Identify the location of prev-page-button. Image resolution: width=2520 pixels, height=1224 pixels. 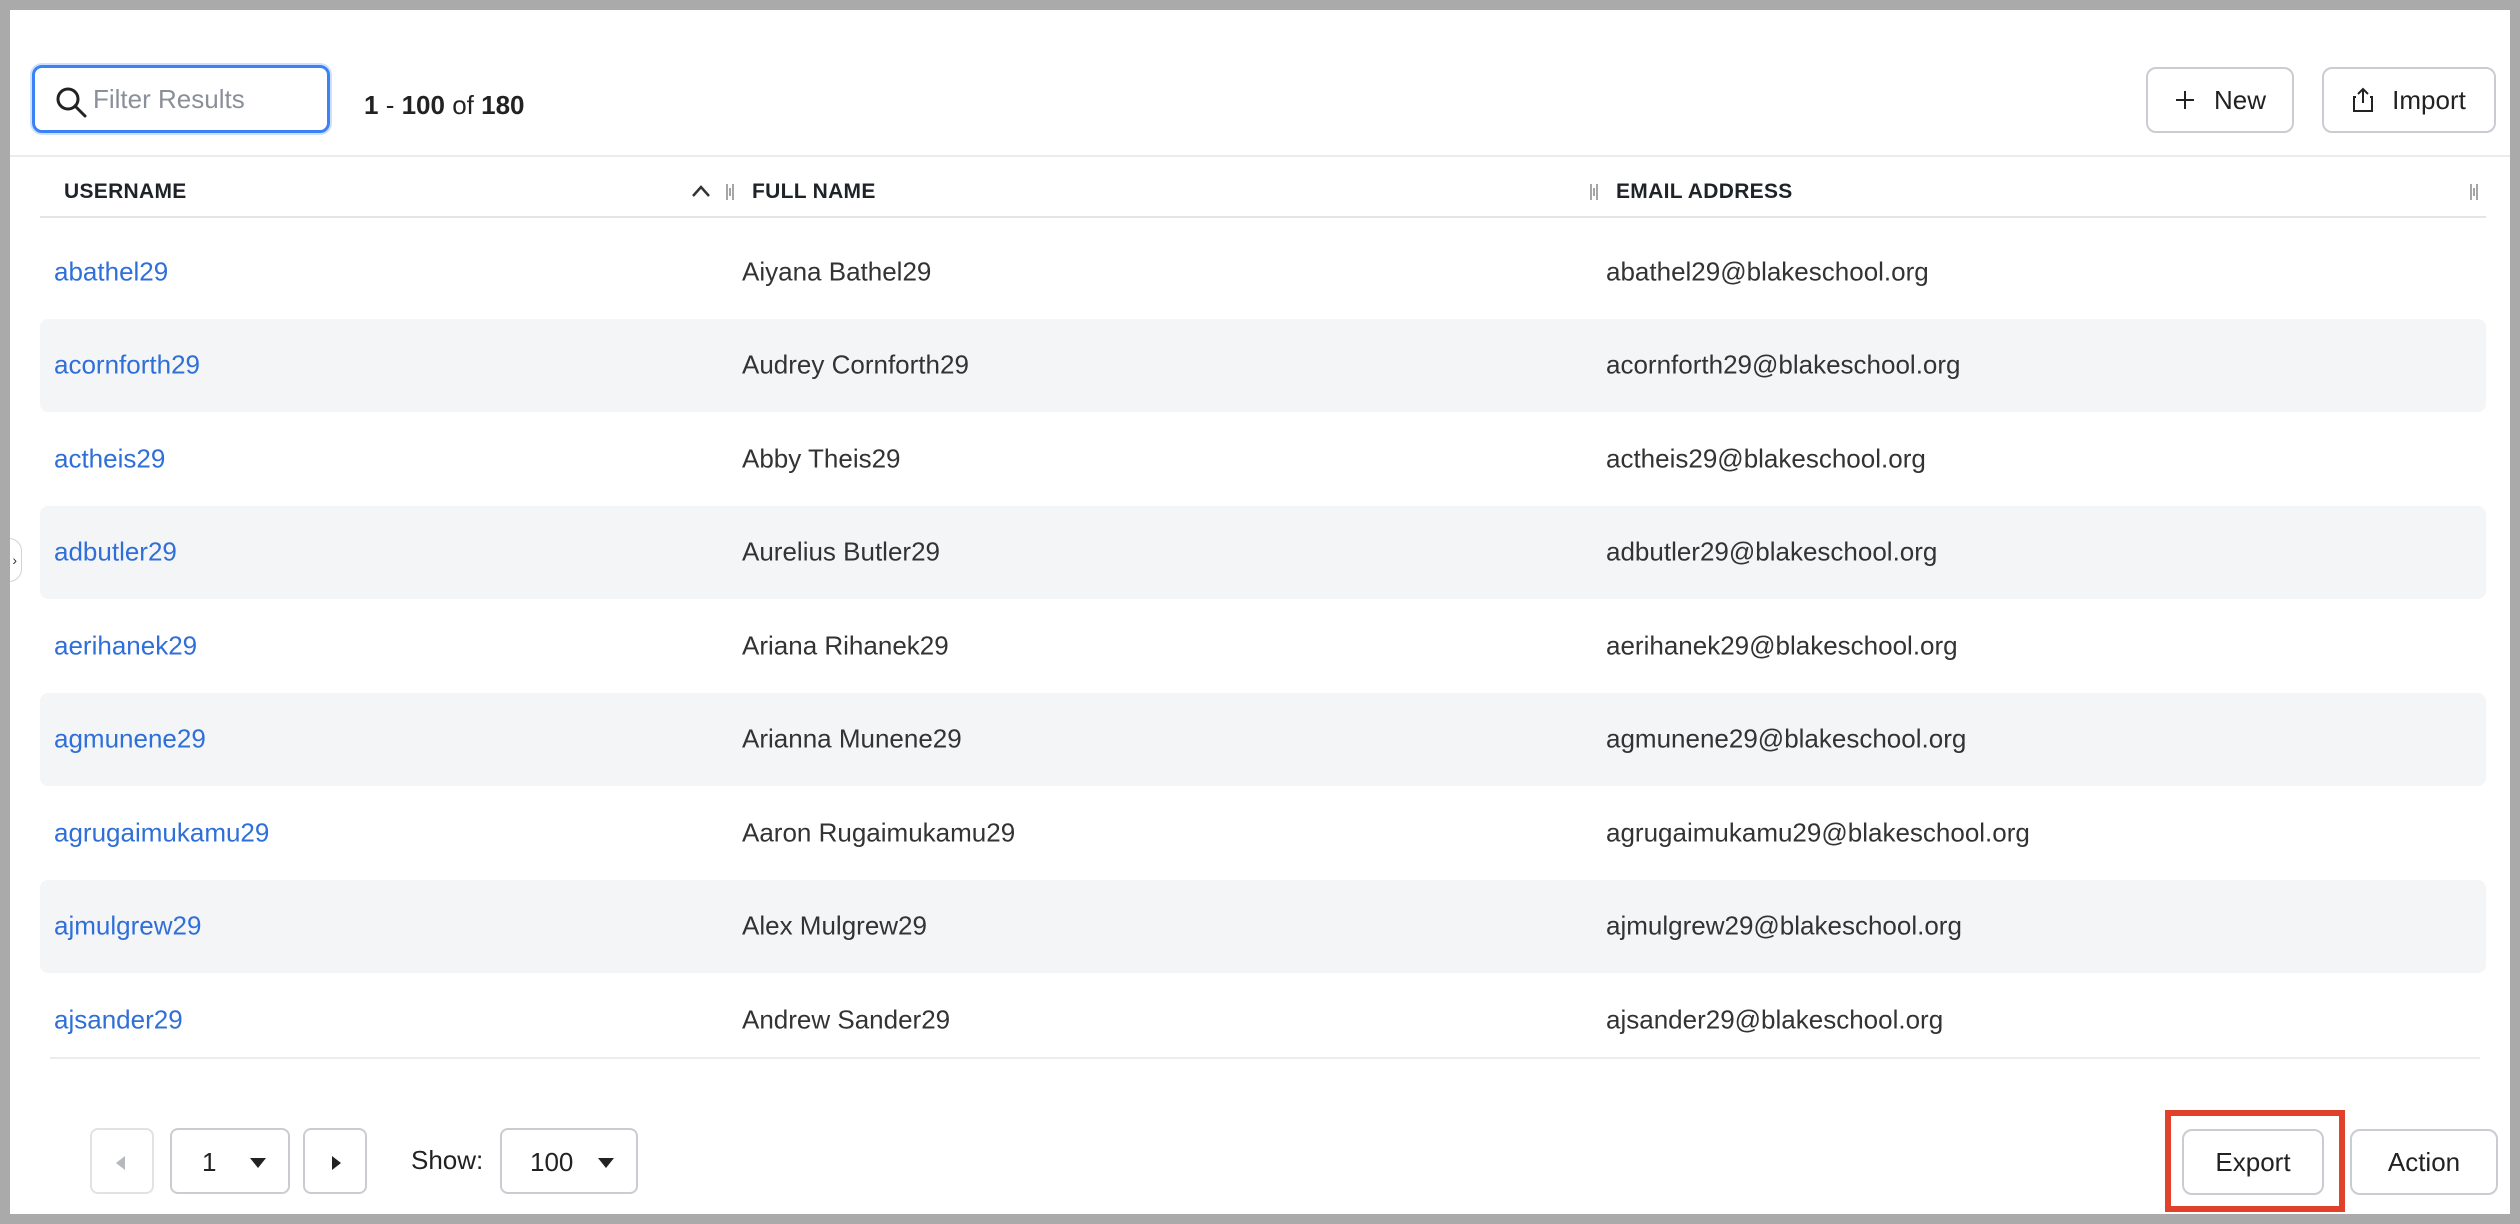
(122, 1161).